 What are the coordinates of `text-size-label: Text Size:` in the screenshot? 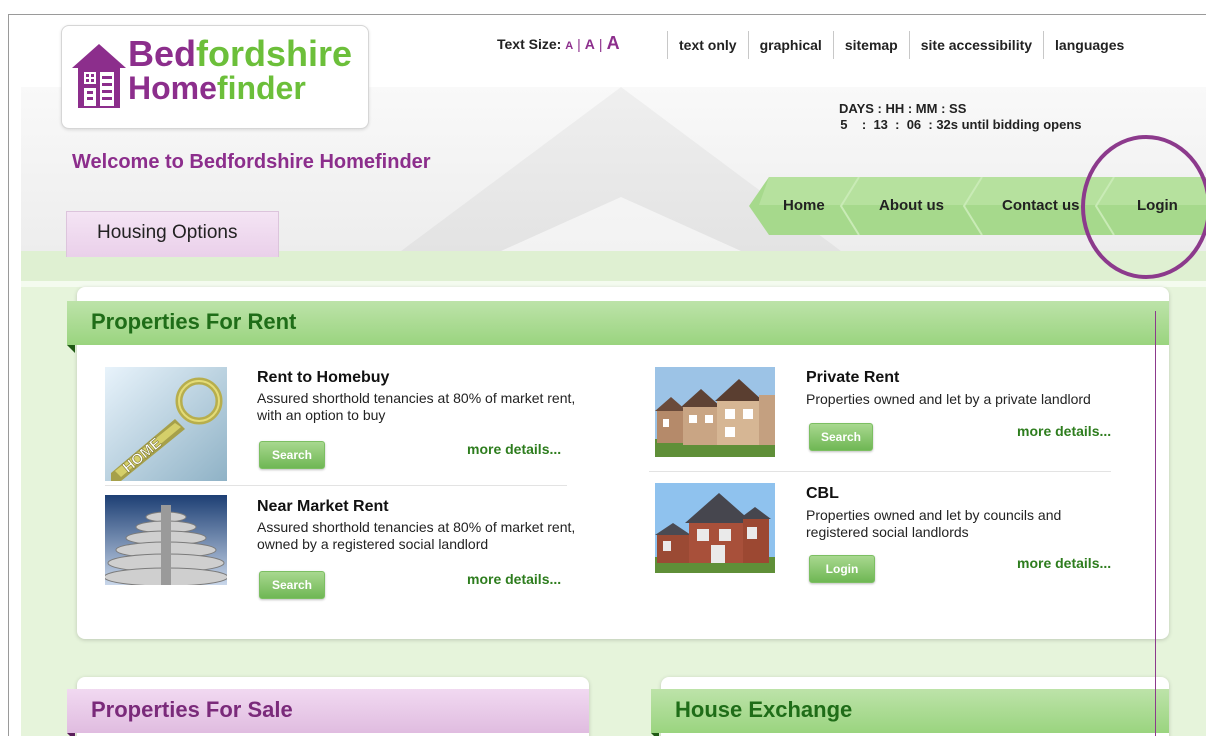 It's located at (529, 44).